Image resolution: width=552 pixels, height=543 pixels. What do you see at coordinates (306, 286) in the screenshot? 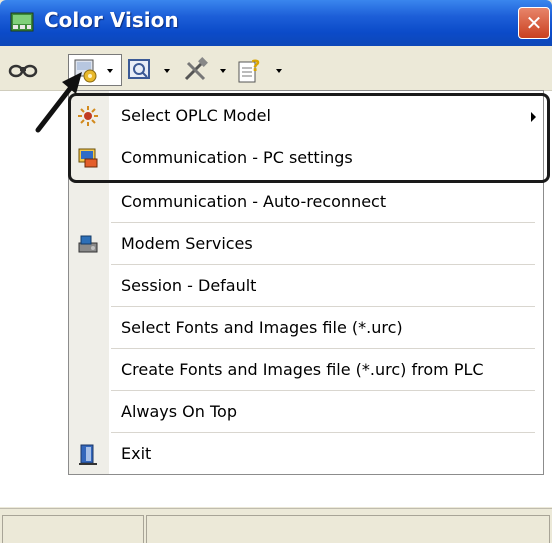
I see `menu-item-session-default: Session - Default` at bounding box center [306, 286].